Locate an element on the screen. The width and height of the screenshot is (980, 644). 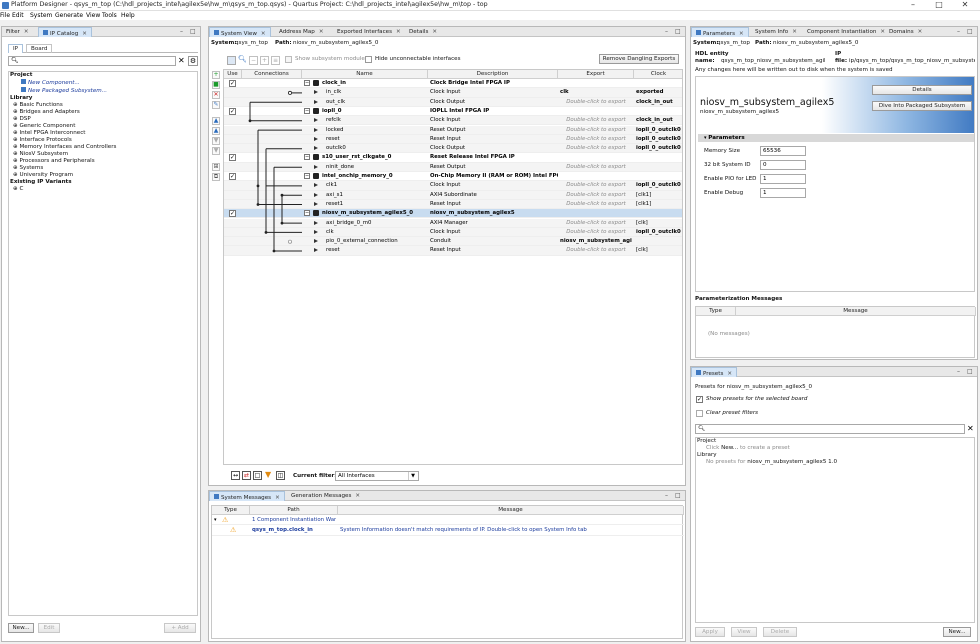
col-name: Name is located at coordinates (365, 74).